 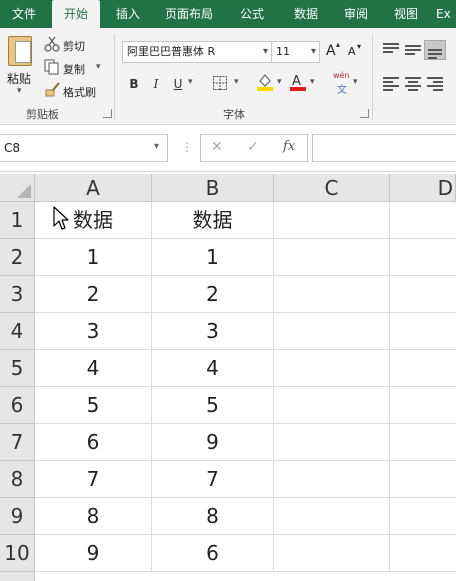 I want to click on fill-color-dropdown-icon: ▾, so click(x=279, y=82).